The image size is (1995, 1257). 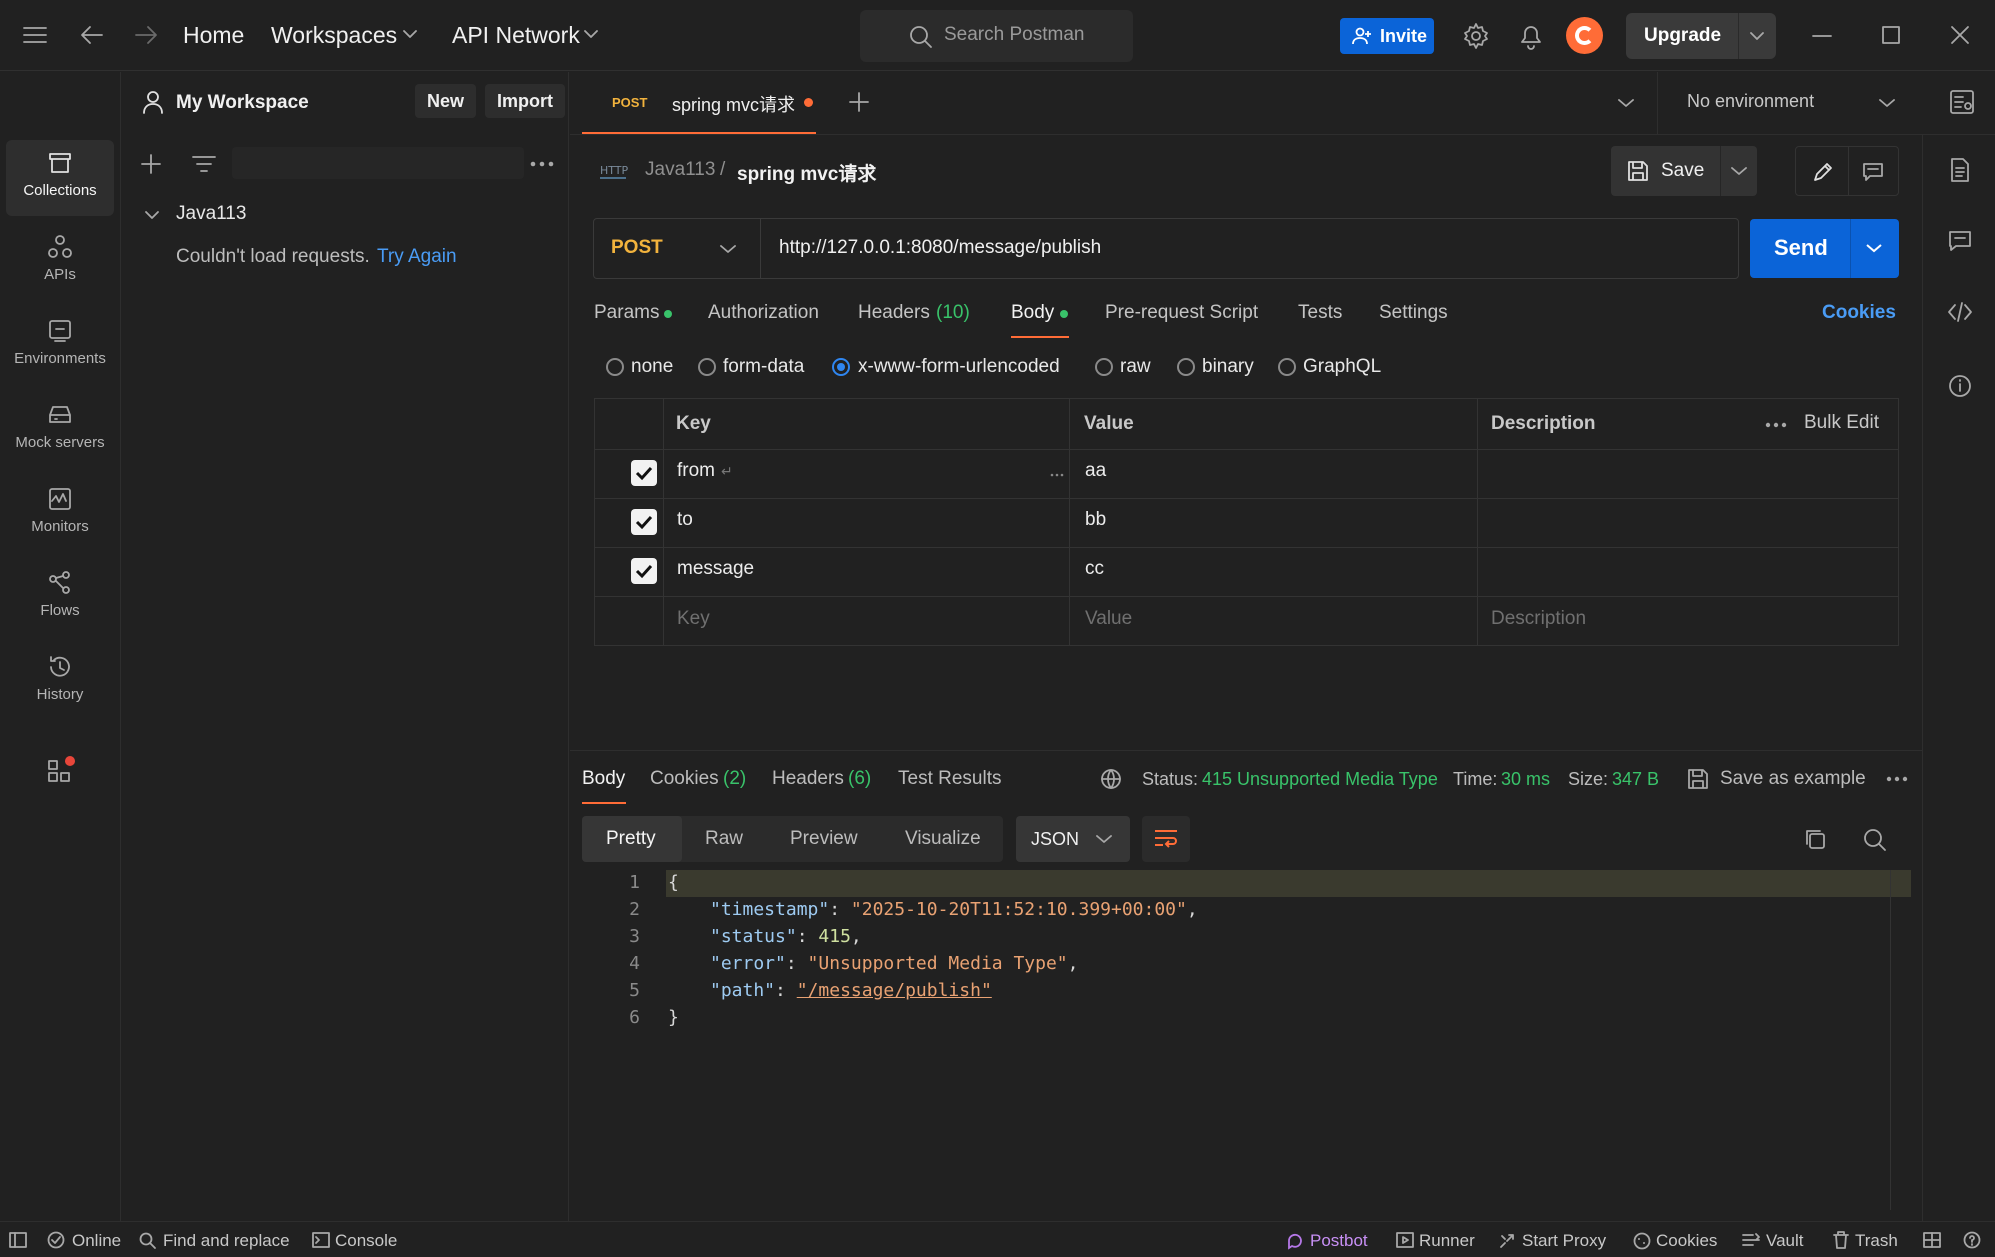 I want to click on row-value: cc, so click(x=1094, y=569).